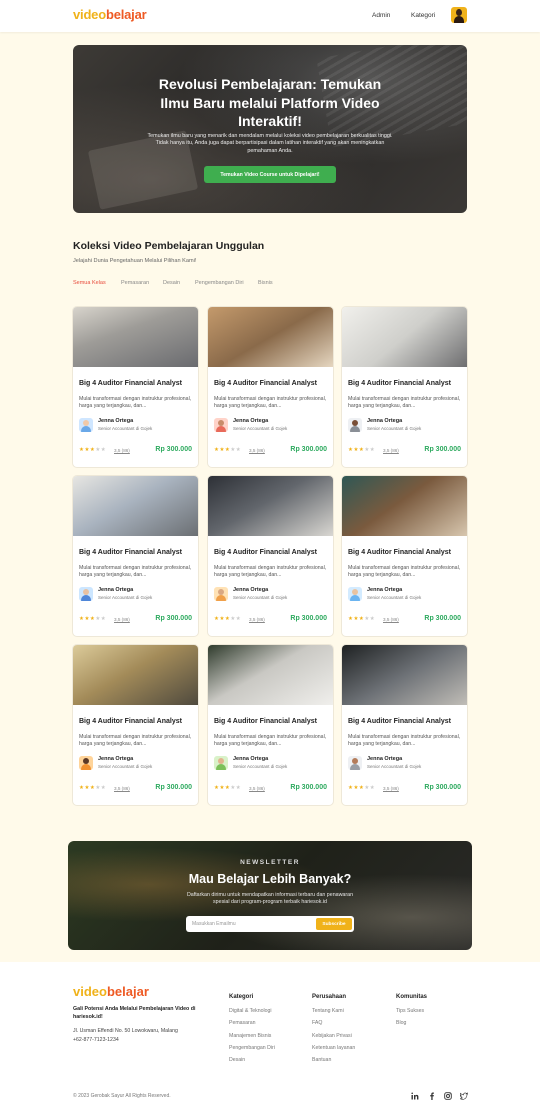 The height and width of the screenshot is (1112, 540). I want to click on footer-link: Manajemen Bisnis, so click(250, 1036).